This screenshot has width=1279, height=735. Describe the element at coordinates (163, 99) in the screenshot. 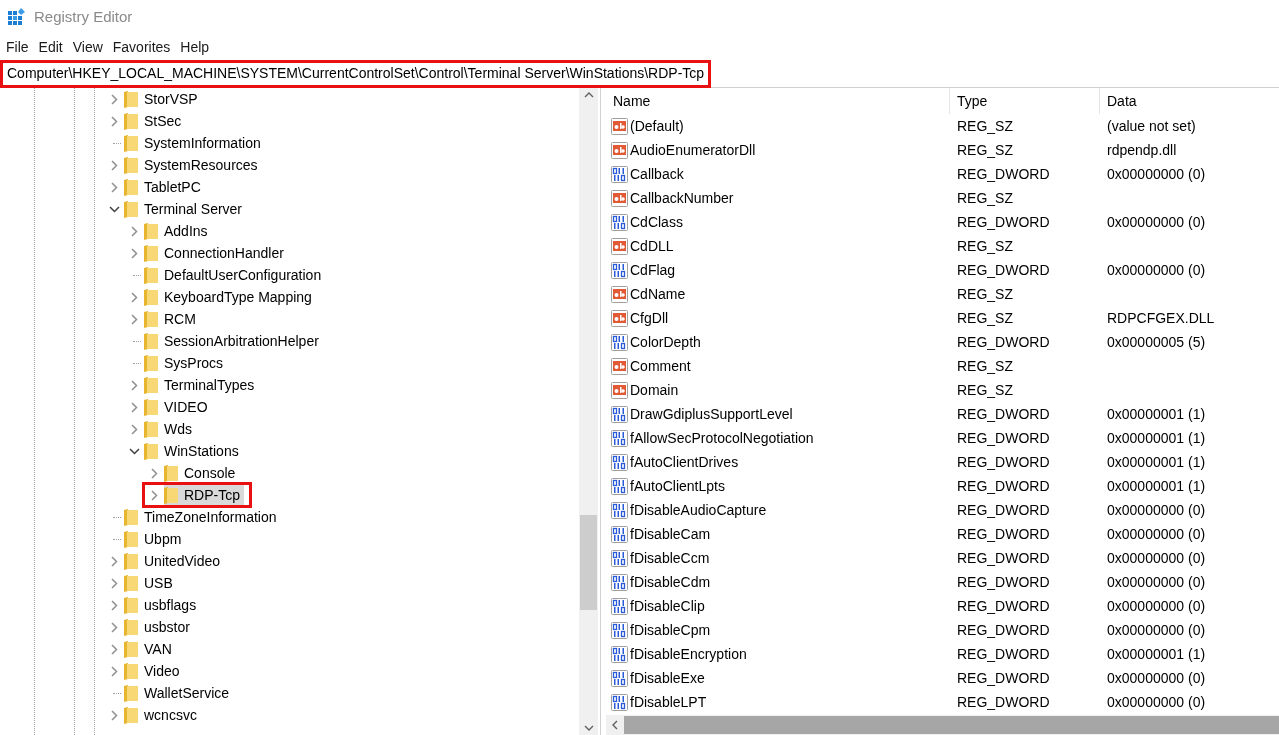

I see `tree-item: StorVSP` at that location.